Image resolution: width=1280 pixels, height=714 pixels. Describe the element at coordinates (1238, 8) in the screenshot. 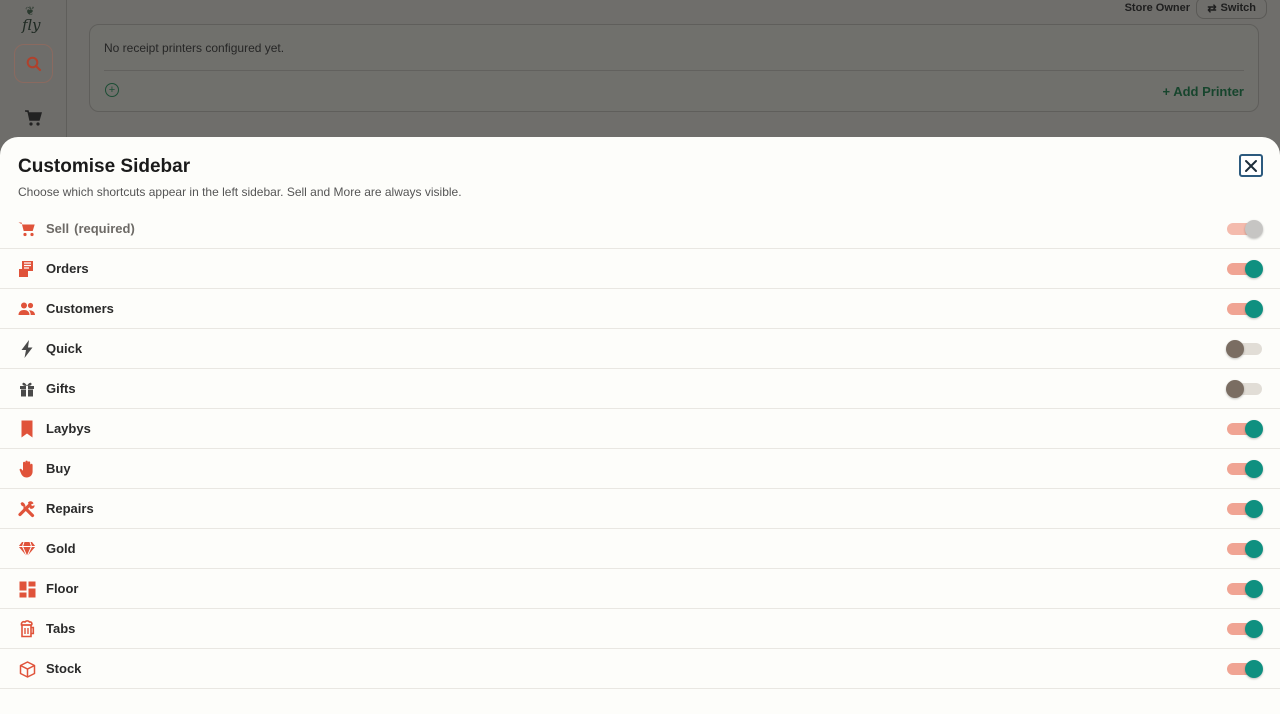

I see `switch-label: Switch` at that location.